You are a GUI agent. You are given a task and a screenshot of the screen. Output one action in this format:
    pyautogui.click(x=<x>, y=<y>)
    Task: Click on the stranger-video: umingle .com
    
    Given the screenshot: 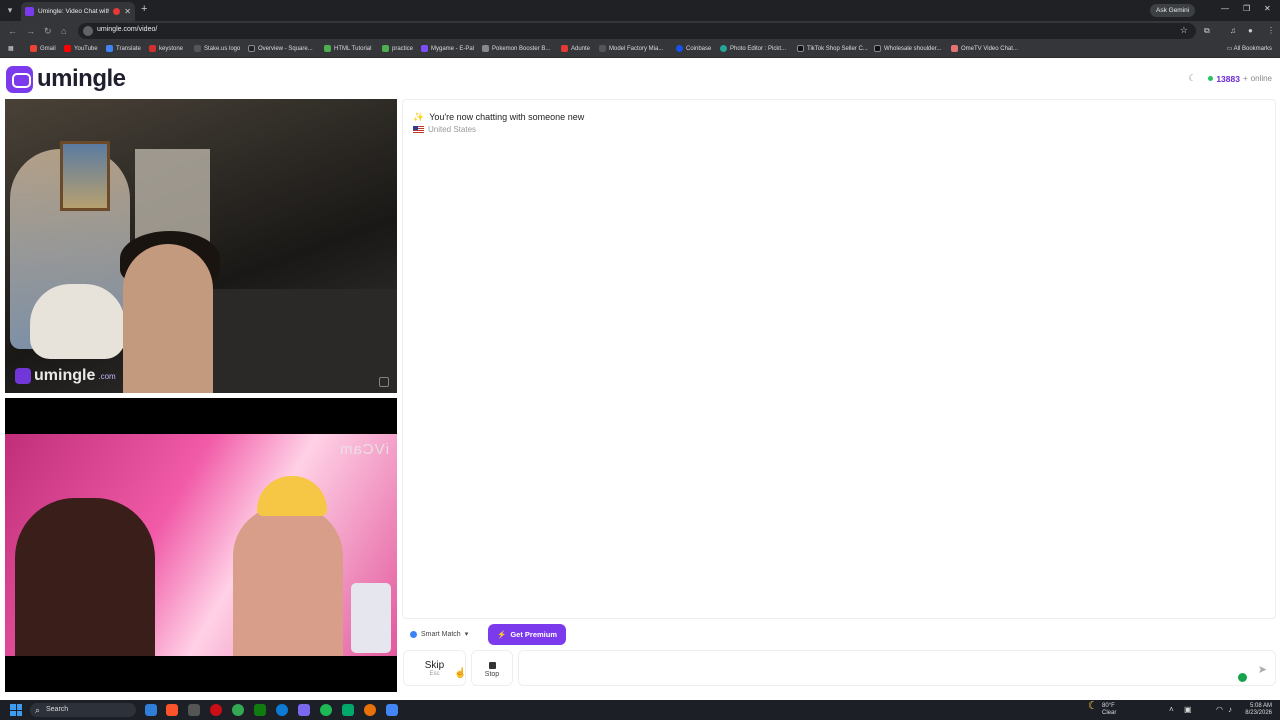 What is the action you would take?
    pyautogui.click(x=201, y=246)
    